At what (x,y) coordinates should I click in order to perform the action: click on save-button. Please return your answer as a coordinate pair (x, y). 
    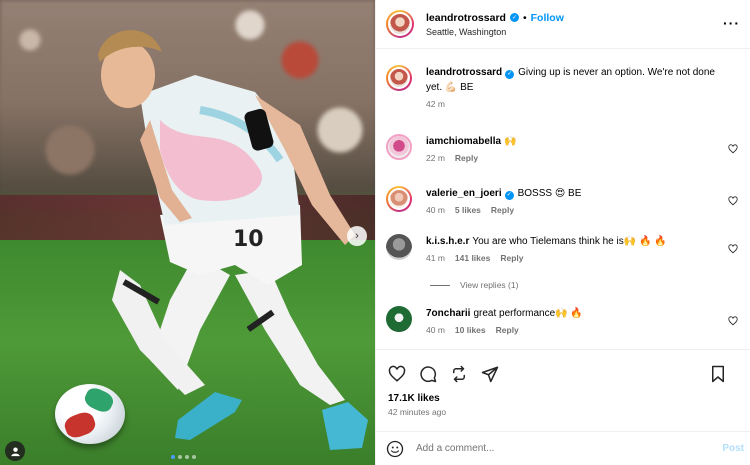
    Looking at the image, I should click on (718, 374).